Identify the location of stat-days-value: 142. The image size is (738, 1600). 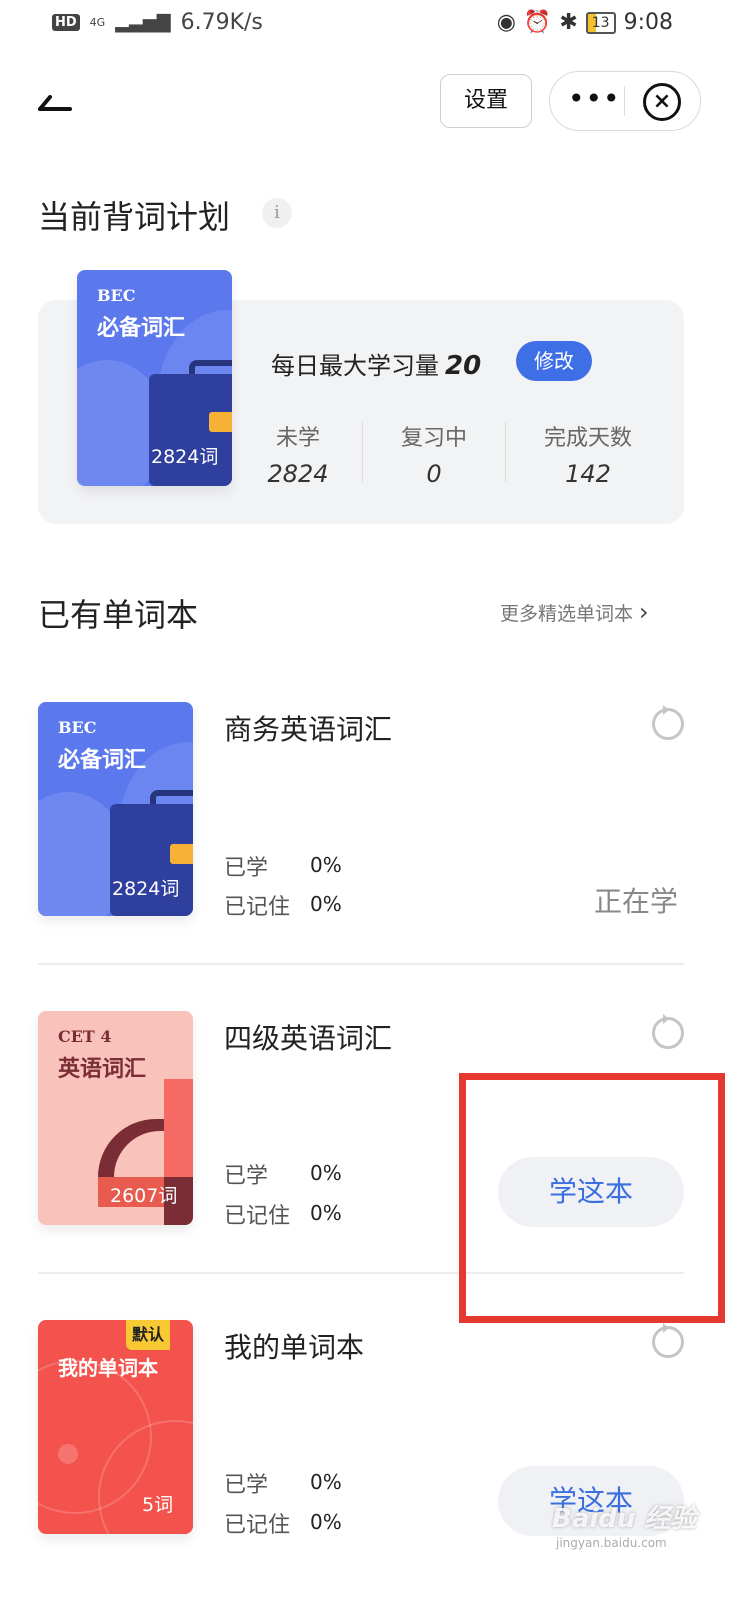
(588, 474).